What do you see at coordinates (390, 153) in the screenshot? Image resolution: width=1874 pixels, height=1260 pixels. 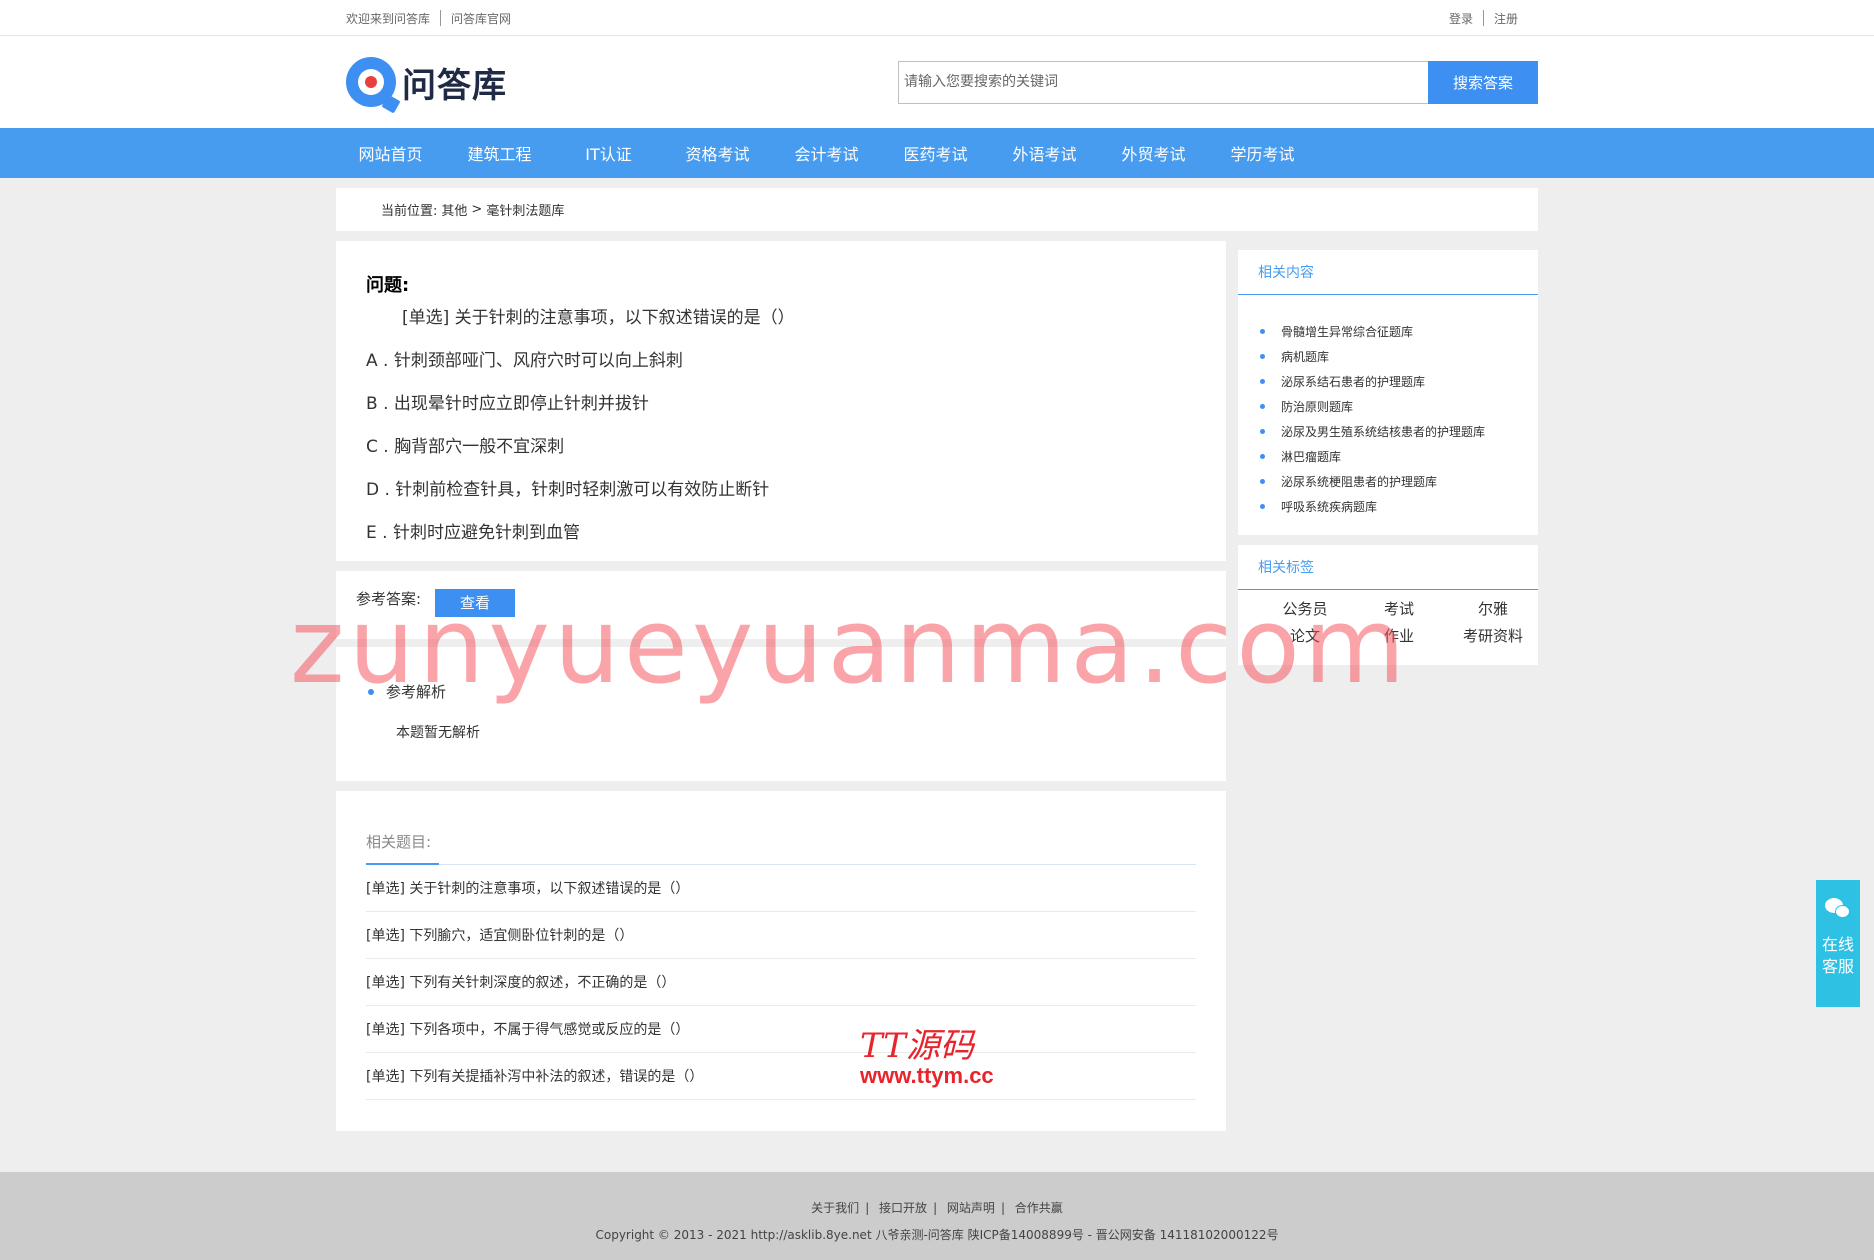 I see `nav-item-home: 网站首页` at bounding box center [390, 153].